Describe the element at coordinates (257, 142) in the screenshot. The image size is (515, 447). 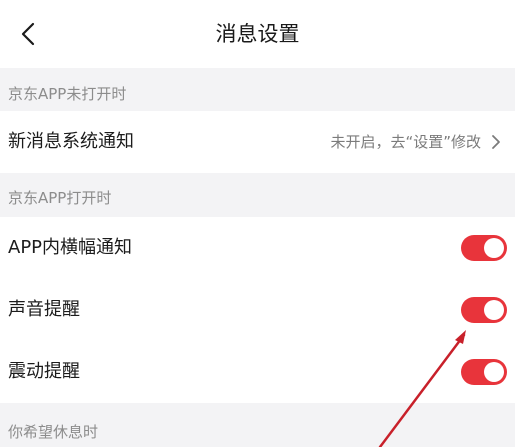
I see `row-system-notification: 新消息系统通知 未开启，去“设置”修改` at that location.